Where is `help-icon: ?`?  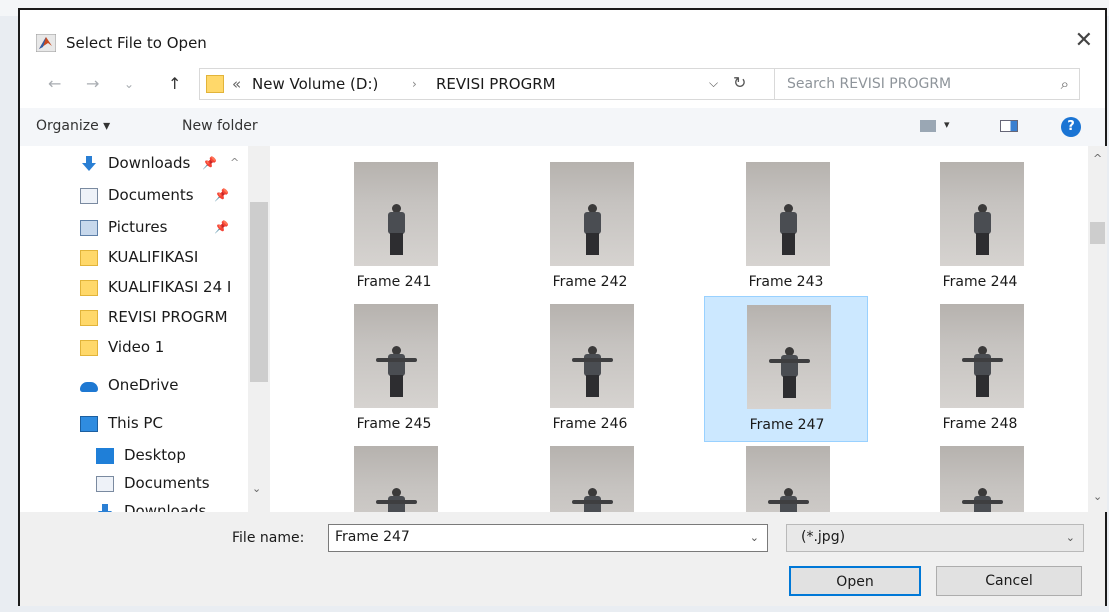 help-icon: ? is located at coordinates (1071, 127).